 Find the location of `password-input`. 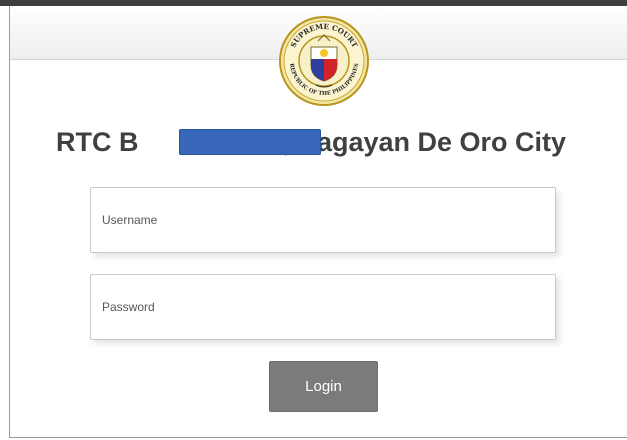

password-input is located at coordinates (323, 307).